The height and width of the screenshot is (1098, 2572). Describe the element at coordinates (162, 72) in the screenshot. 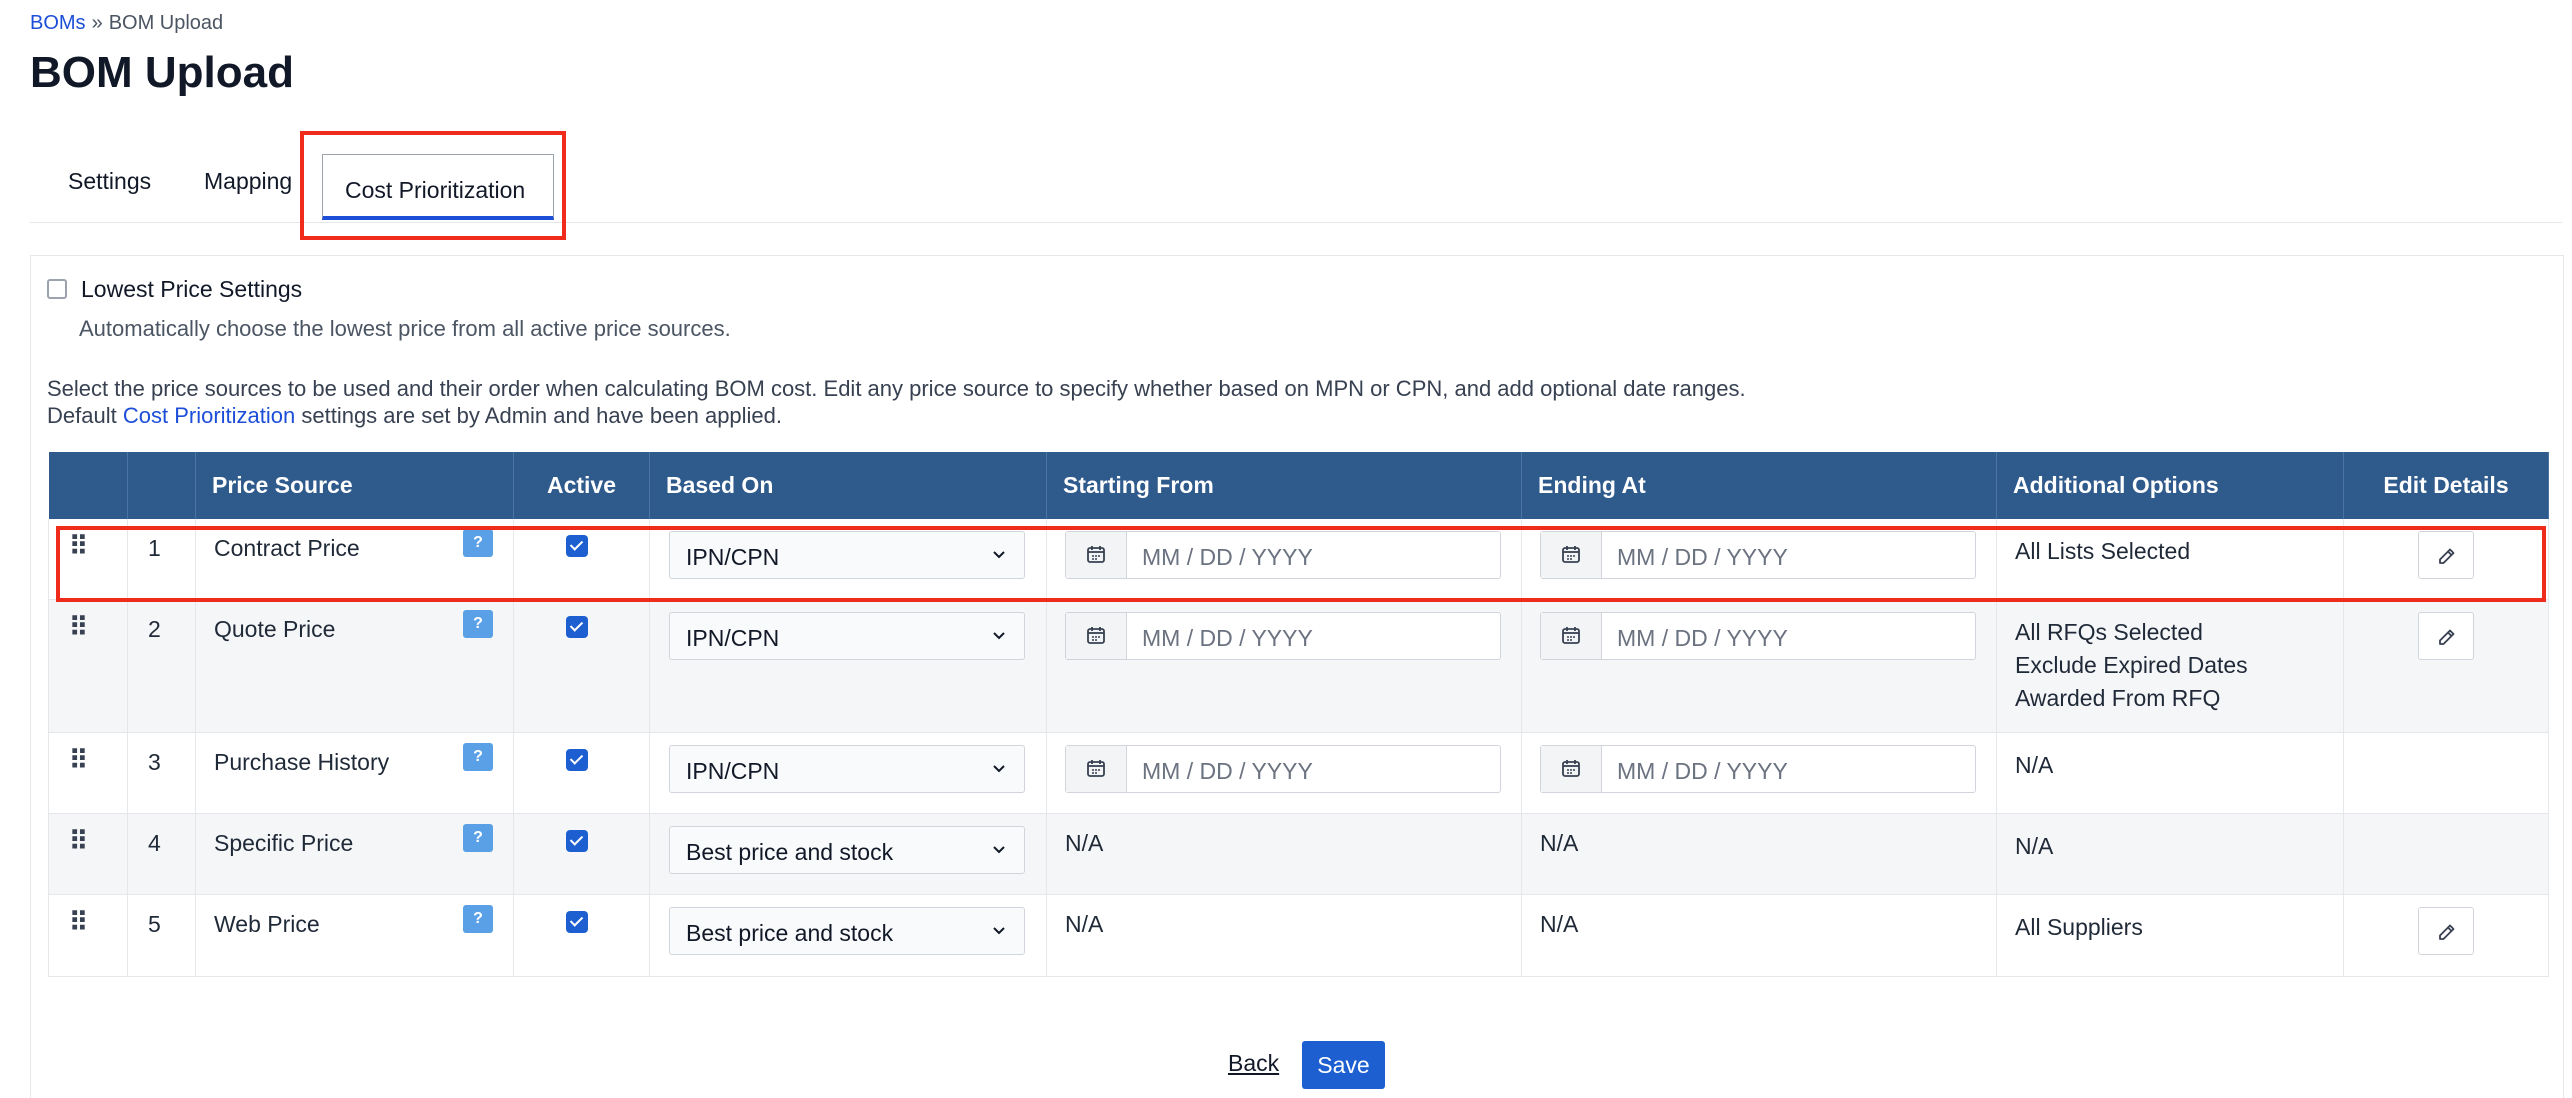

I see `page-title: BOM Upload` at that location.